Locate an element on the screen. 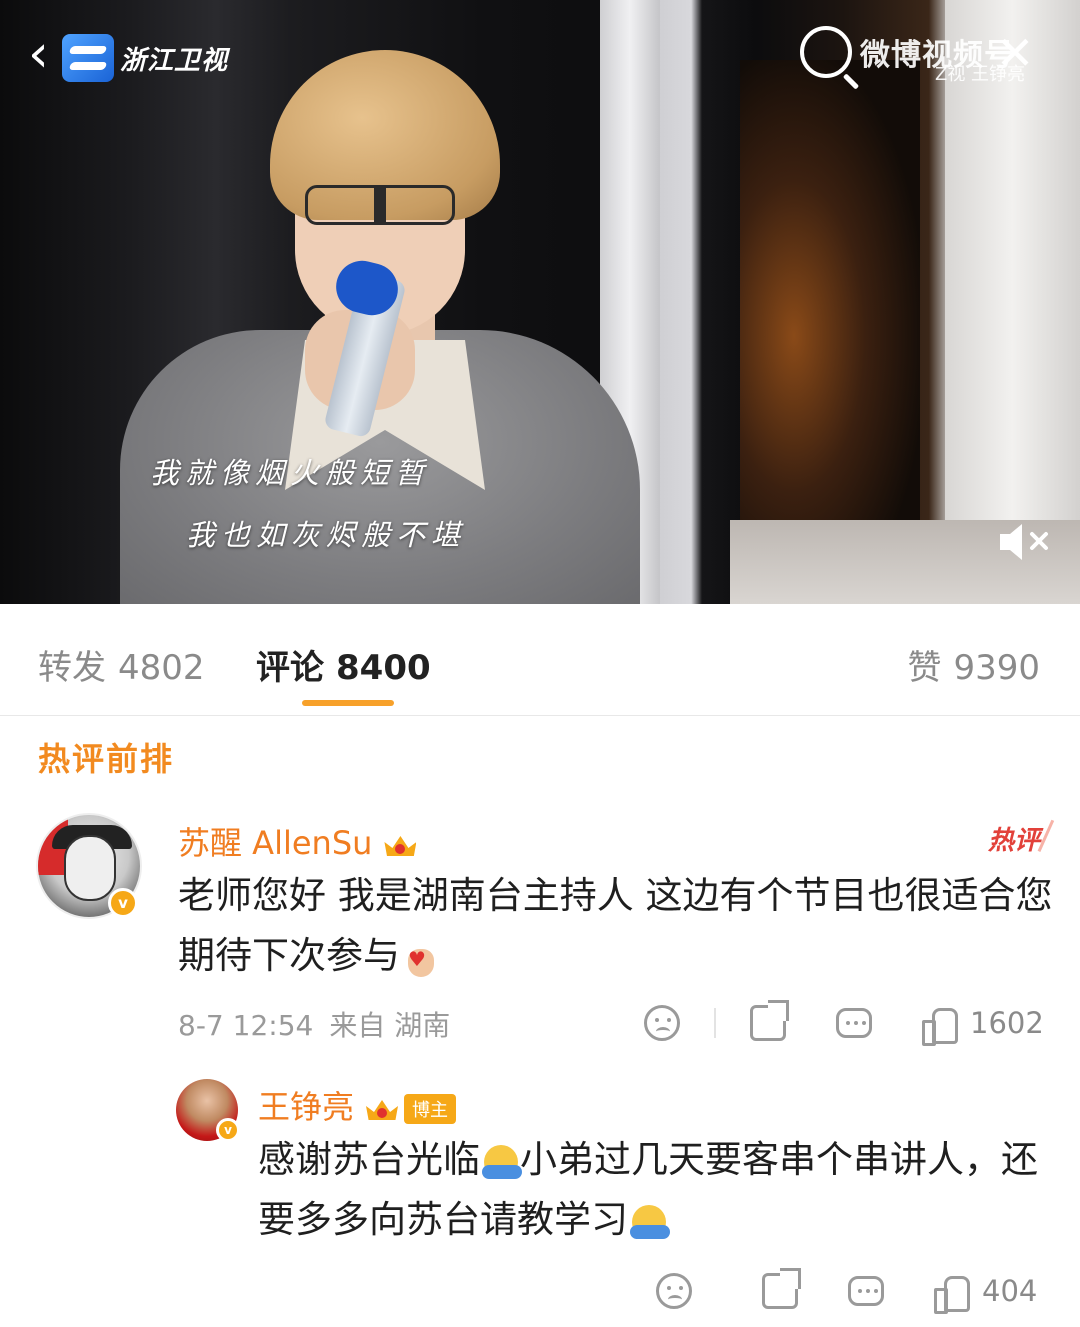 This screenshot has height=1327, width=1080. section-title: 热评前排 is located at coordinates (106, 759).